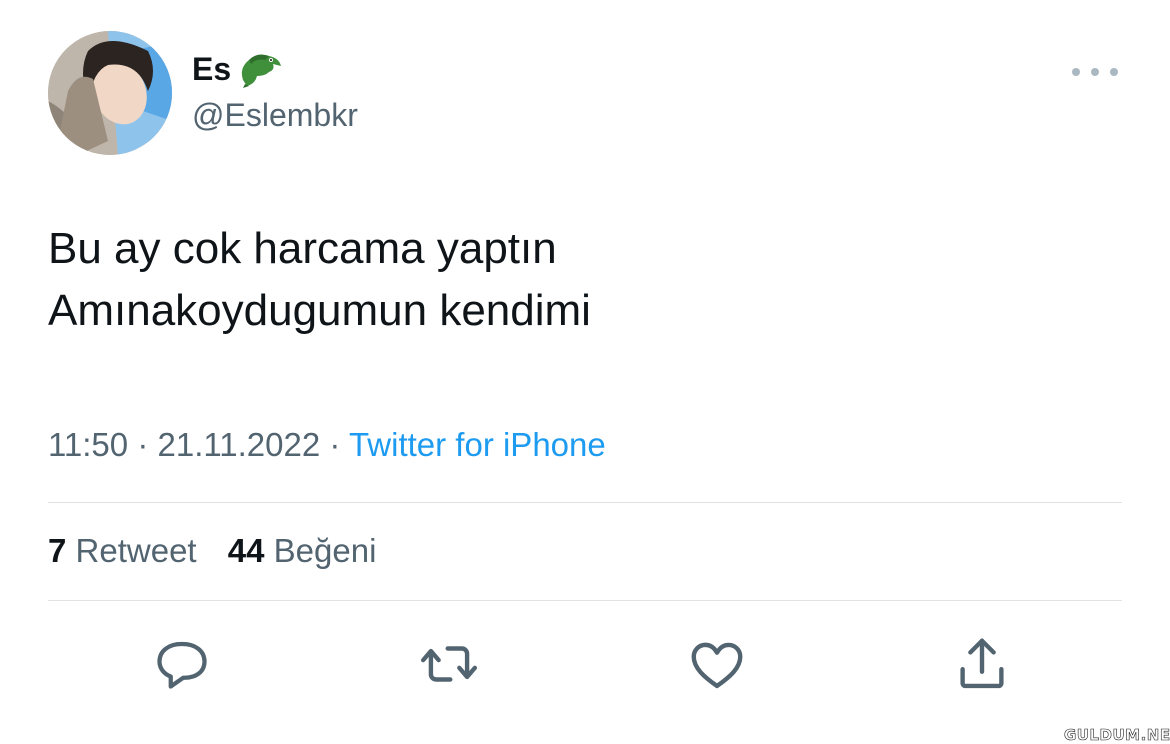 The image size is (1170, 744). I want to click on reply-icon, so click(182, 665).